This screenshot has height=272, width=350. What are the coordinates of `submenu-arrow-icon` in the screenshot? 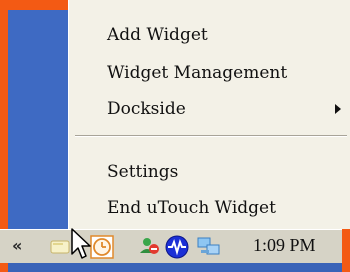 It's located at (338, 109).